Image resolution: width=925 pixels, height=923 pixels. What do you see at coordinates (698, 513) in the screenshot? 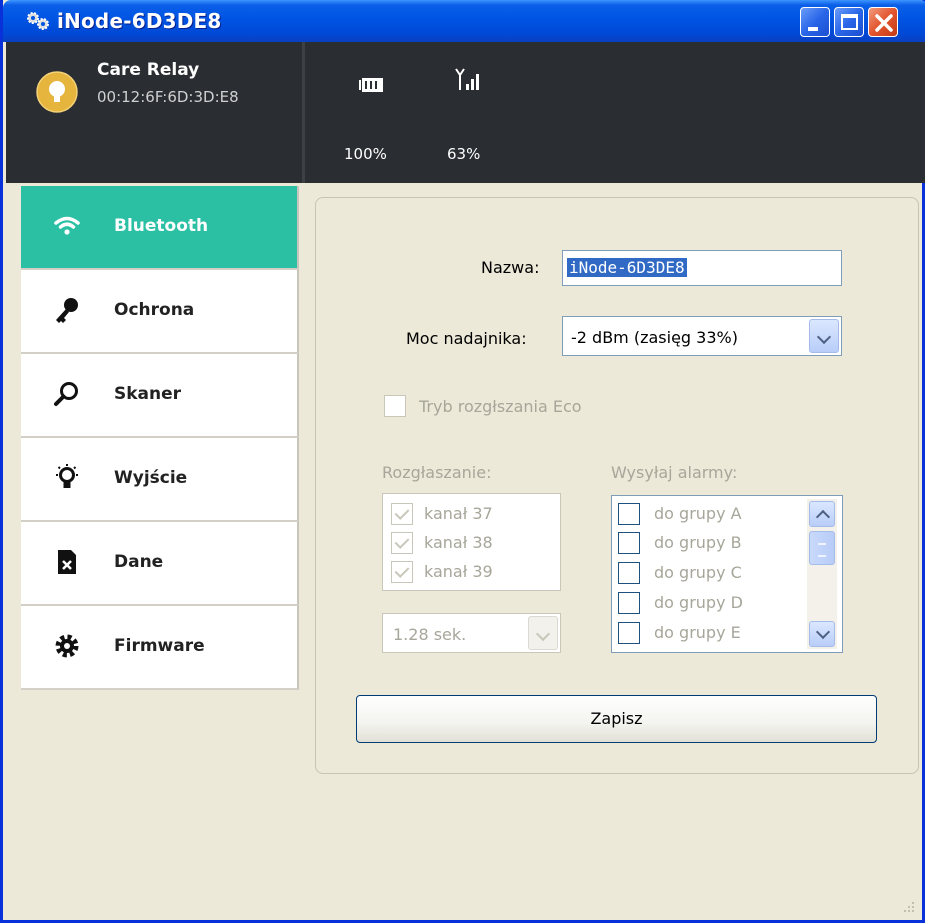
I see `list-item: do grupy A` at bounding box center [698, 513].